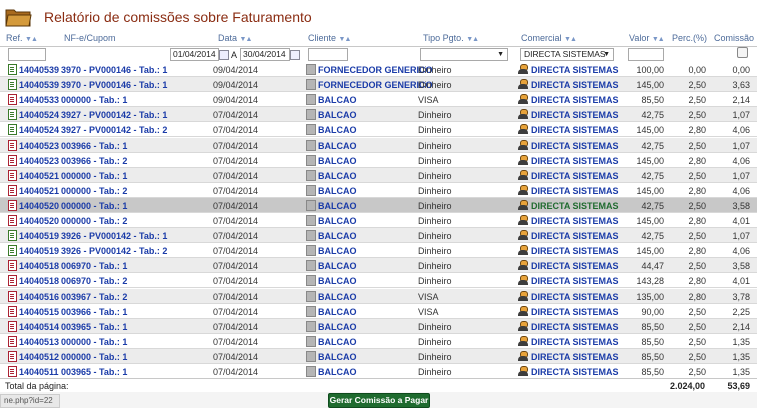 The height and width of the screenshot is (408, 757). Describe the element at coordinates (39, 327) in the screenshot. I see `ref-link: 14040514` at that location.